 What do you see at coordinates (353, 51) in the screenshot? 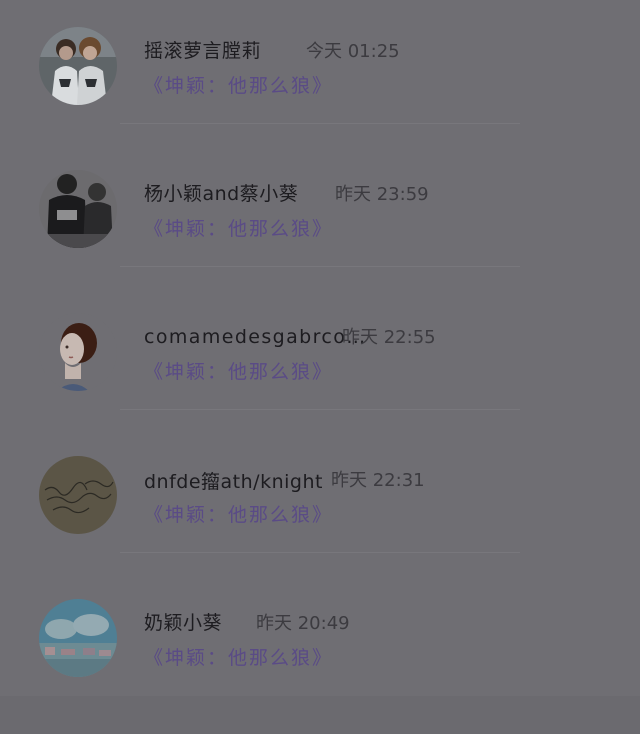
I see `timestamp: 今天 01:25` at bounding box center [353, 51].